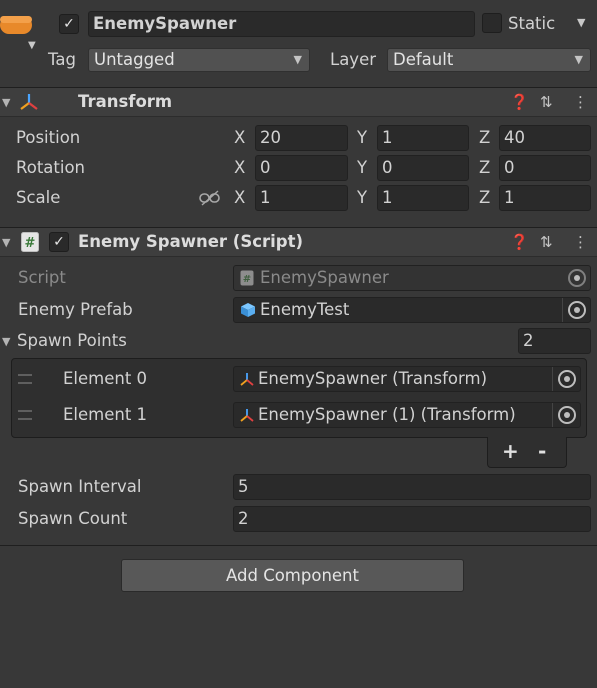 The height and width of the screenshot is (688, 597). I want to click on tag-value: Untagged, so click(134, 59).